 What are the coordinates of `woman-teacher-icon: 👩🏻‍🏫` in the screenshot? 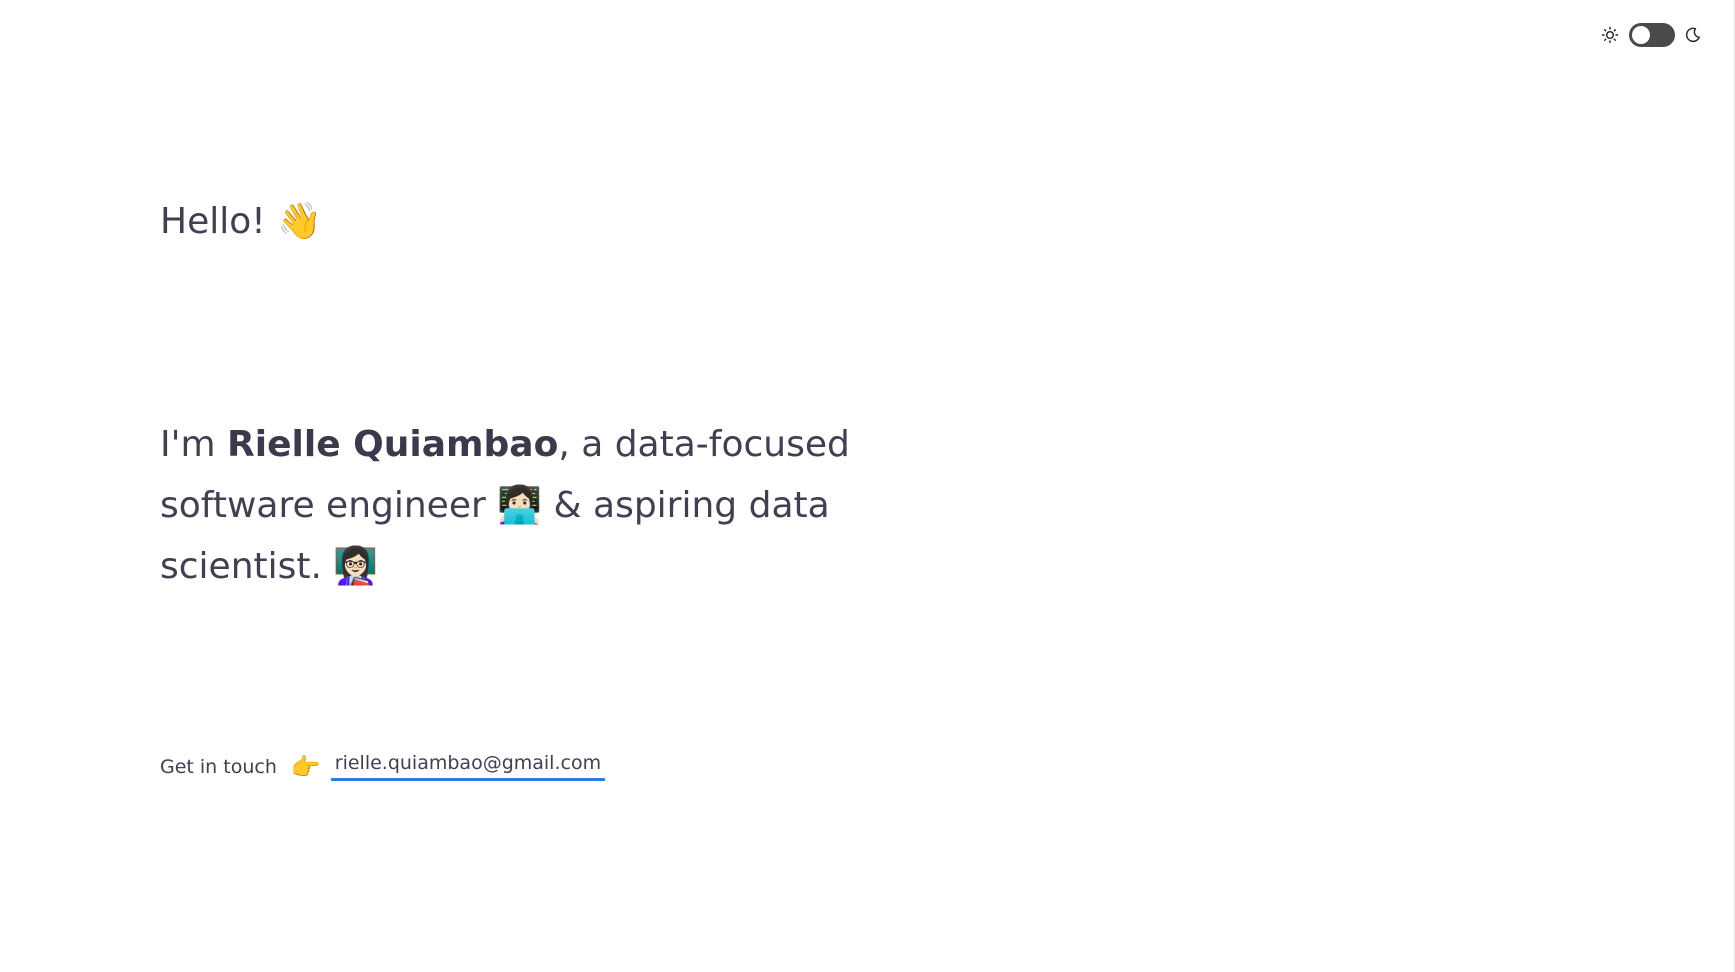 It's located at (356, 566).